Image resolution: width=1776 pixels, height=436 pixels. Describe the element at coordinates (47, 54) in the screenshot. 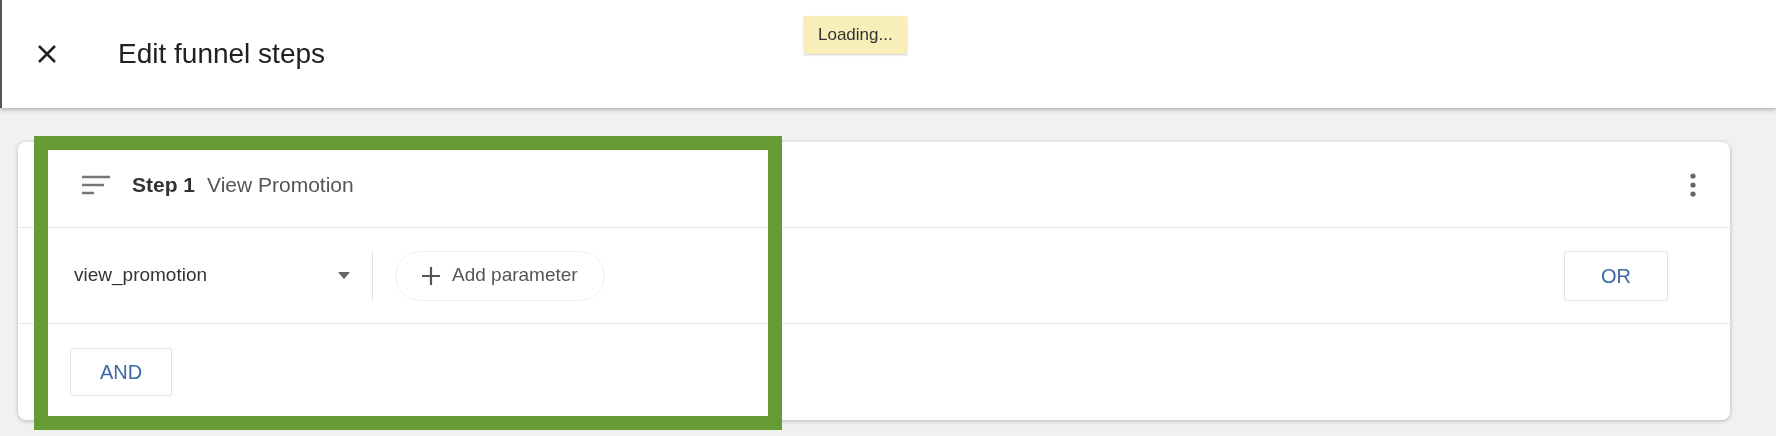

I see `close-icon` at that location.